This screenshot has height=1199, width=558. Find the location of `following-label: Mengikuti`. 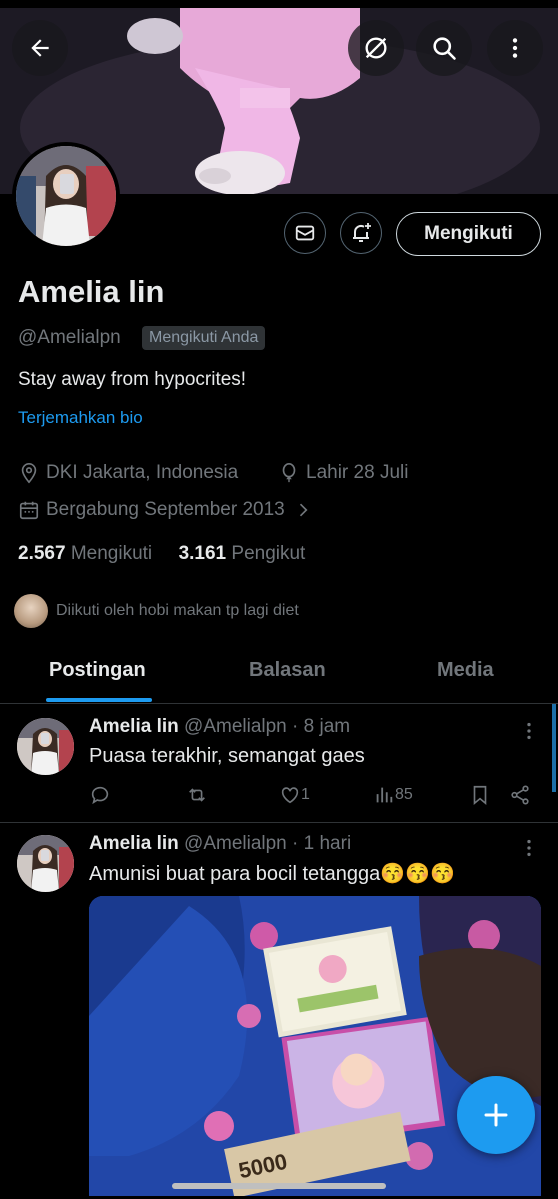

following-label: Mengikuti is located at coordinates (111, 553).